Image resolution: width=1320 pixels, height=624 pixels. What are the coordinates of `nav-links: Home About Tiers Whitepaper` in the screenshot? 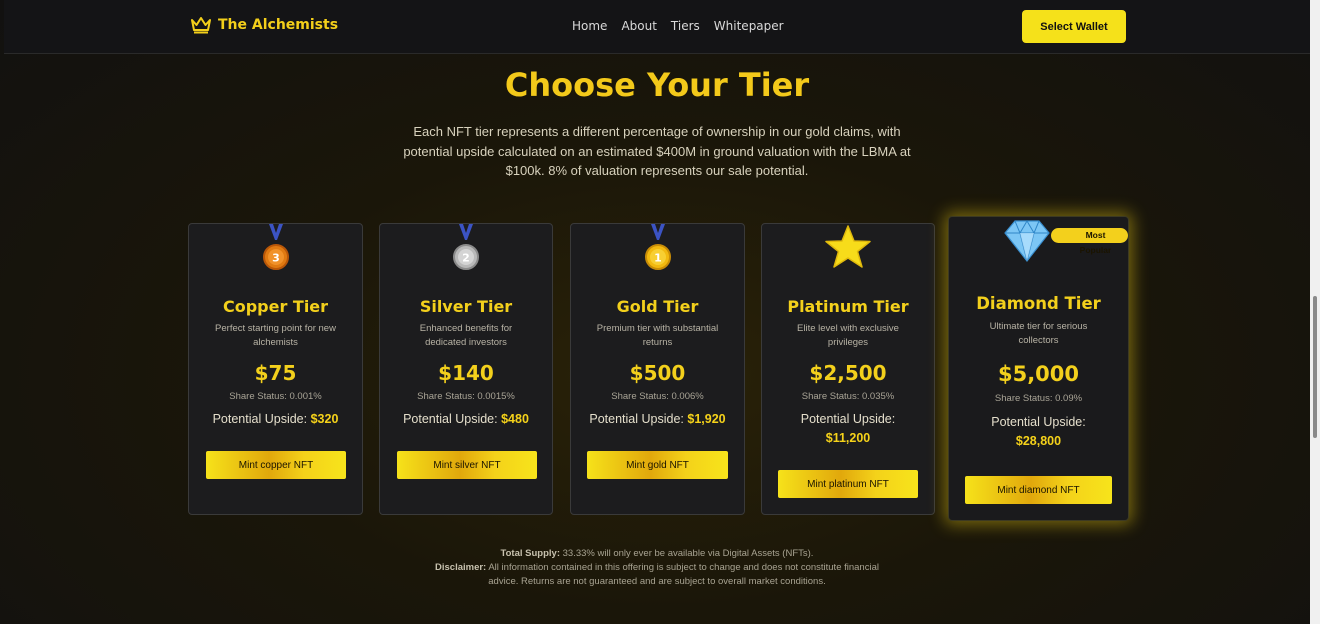 It's located at (678, 26).